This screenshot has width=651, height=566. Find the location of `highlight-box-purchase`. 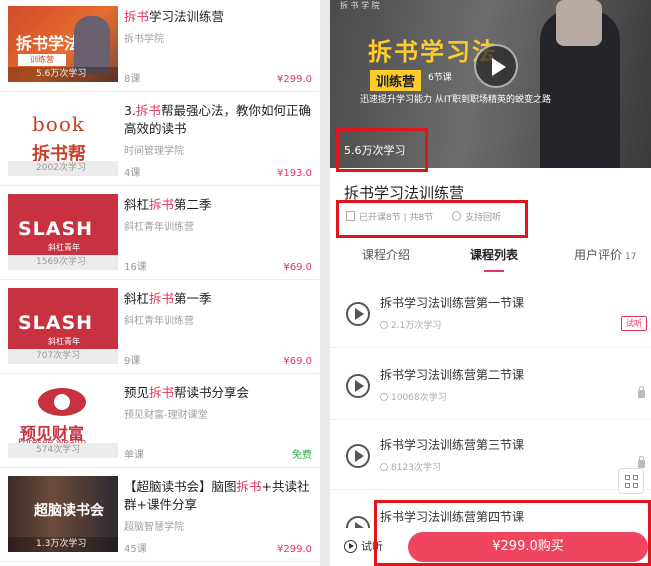

highlight-box-purchase is located at coordinates (512, 533).